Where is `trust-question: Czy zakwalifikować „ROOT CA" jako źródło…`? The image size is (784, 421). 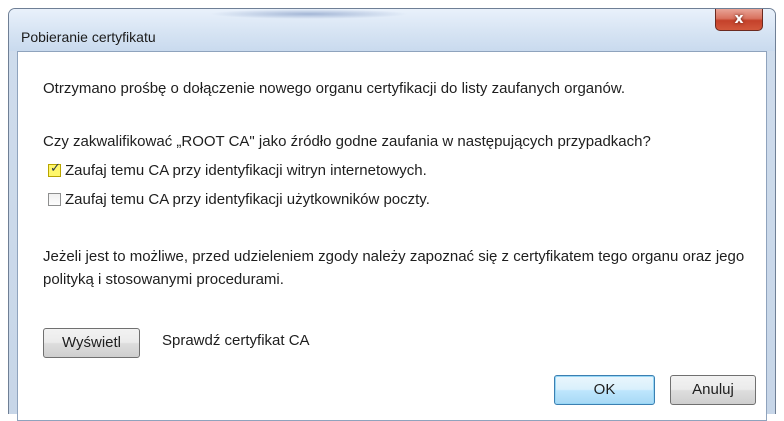
trust-question: Czy zakwalifikować „ROOT CA" jako źródło… is located at coordinates (347, 141).